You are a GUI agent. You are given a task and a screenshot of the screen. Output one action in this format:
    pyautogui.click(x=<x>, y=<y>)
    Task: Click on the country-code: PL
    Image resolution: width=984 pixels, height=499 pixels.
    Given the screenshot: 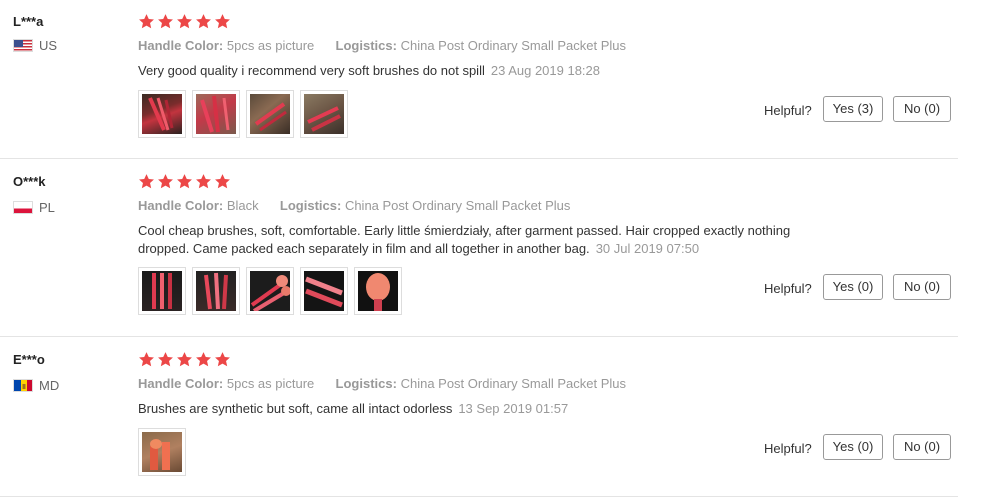 What is the action you would take?
    pyautogui.click(x=47, y=207)
    